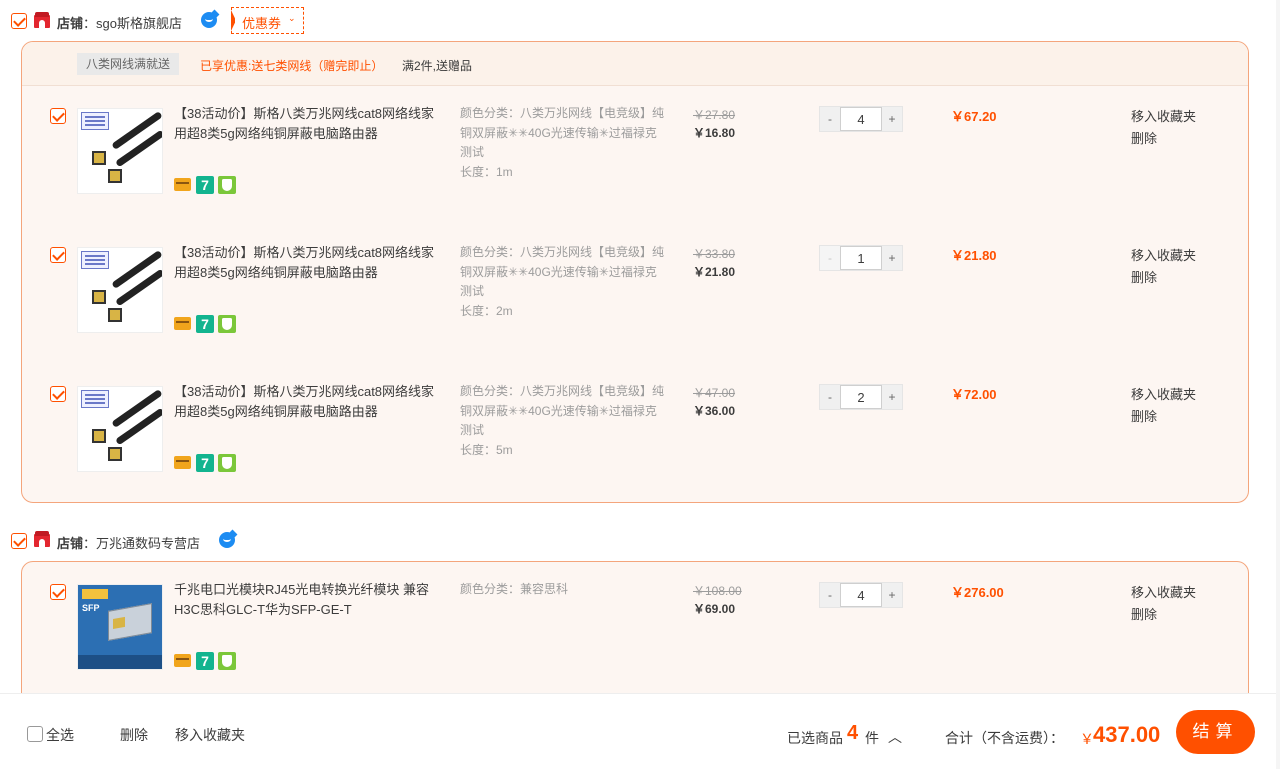 This screenshot has width=1280, height=769. I want to click on total-label: 合计（不含运费）：, so click(1004, 738).